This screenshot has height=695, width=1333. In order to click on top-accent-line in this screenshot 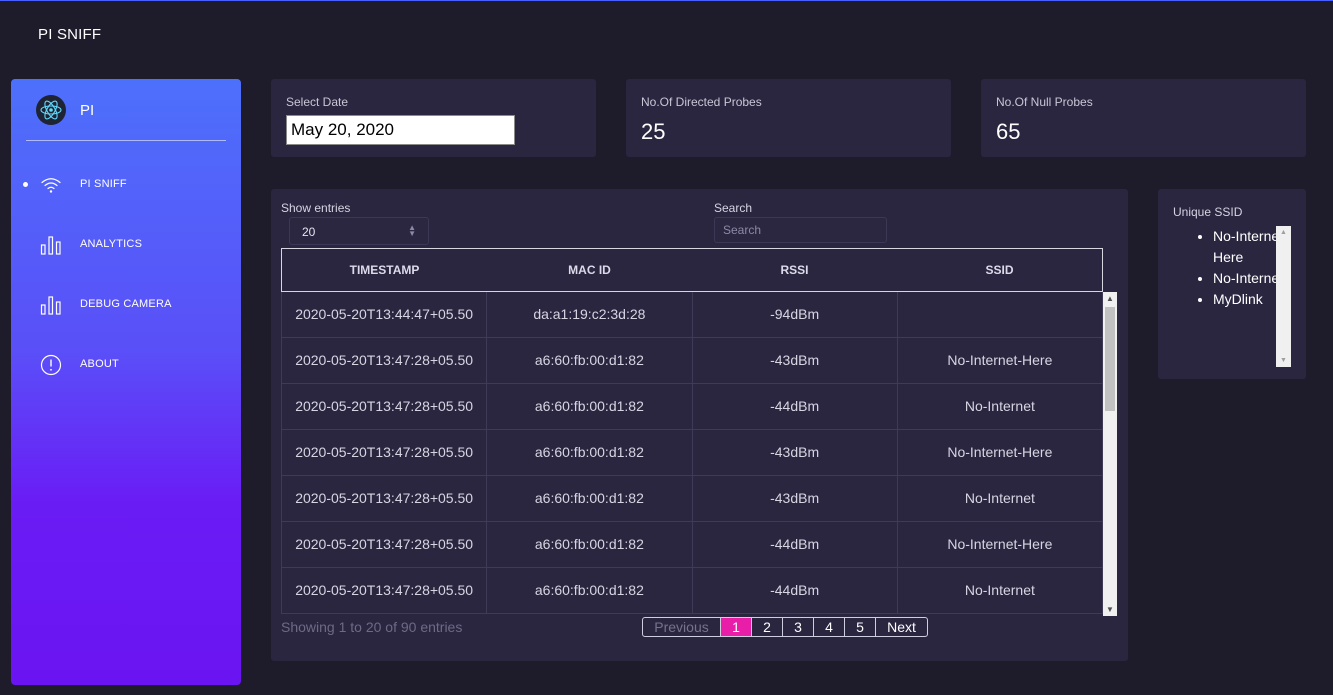, I will do `click(666, 0)`.